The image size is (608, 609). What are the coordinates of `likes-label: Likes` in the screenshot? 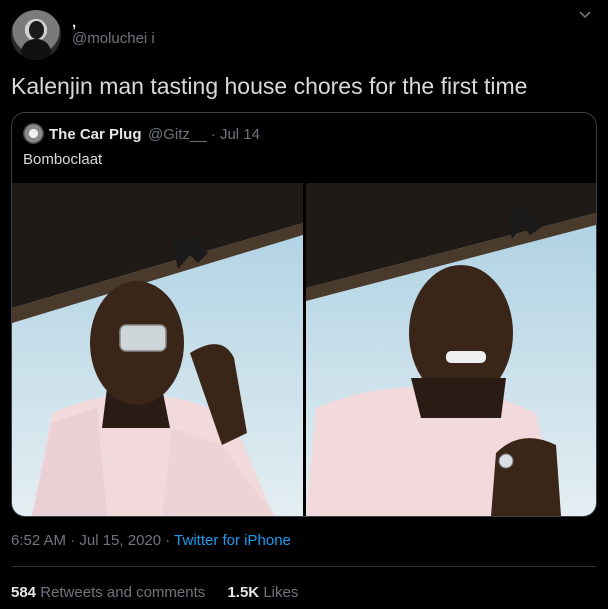 It's located at (281, 592).